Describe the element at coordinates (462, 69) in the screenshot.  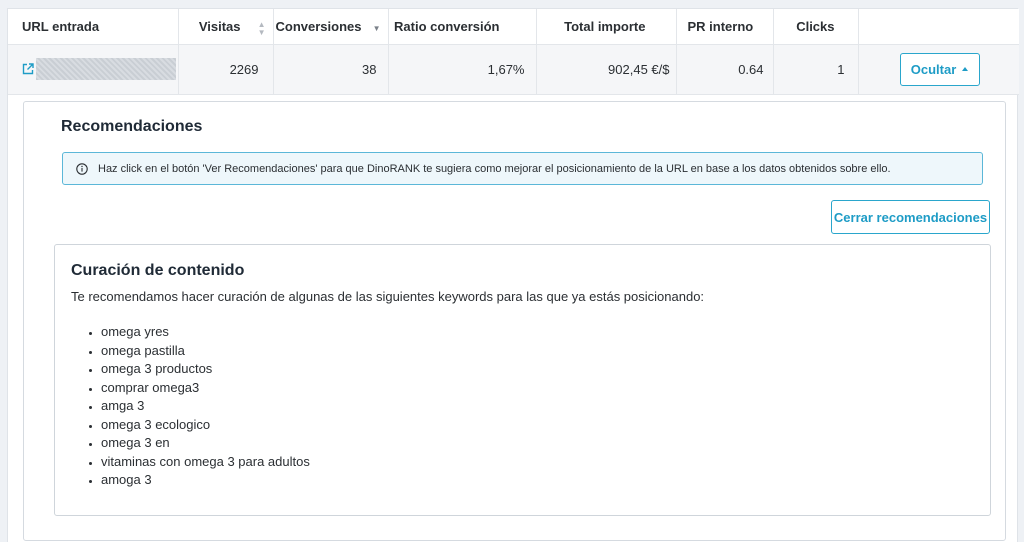
I see `ratio-cell: 1,67%` at that location.